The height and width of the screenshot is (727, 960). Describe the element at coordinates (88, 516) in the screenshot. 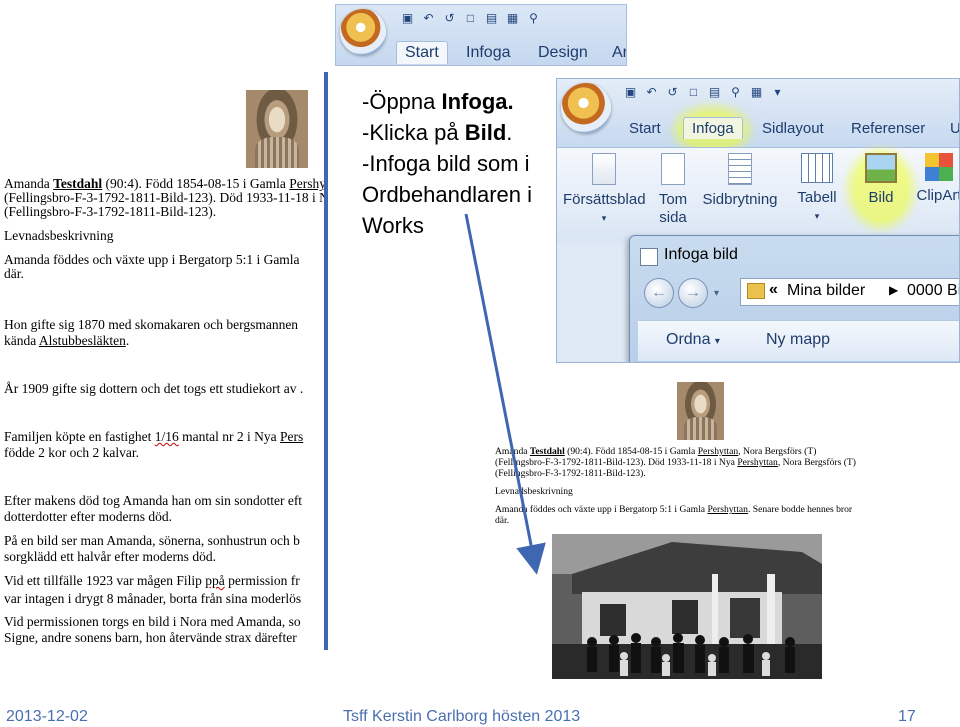

I see `doc-line: dotterdotter efter moderns död.` at that location.